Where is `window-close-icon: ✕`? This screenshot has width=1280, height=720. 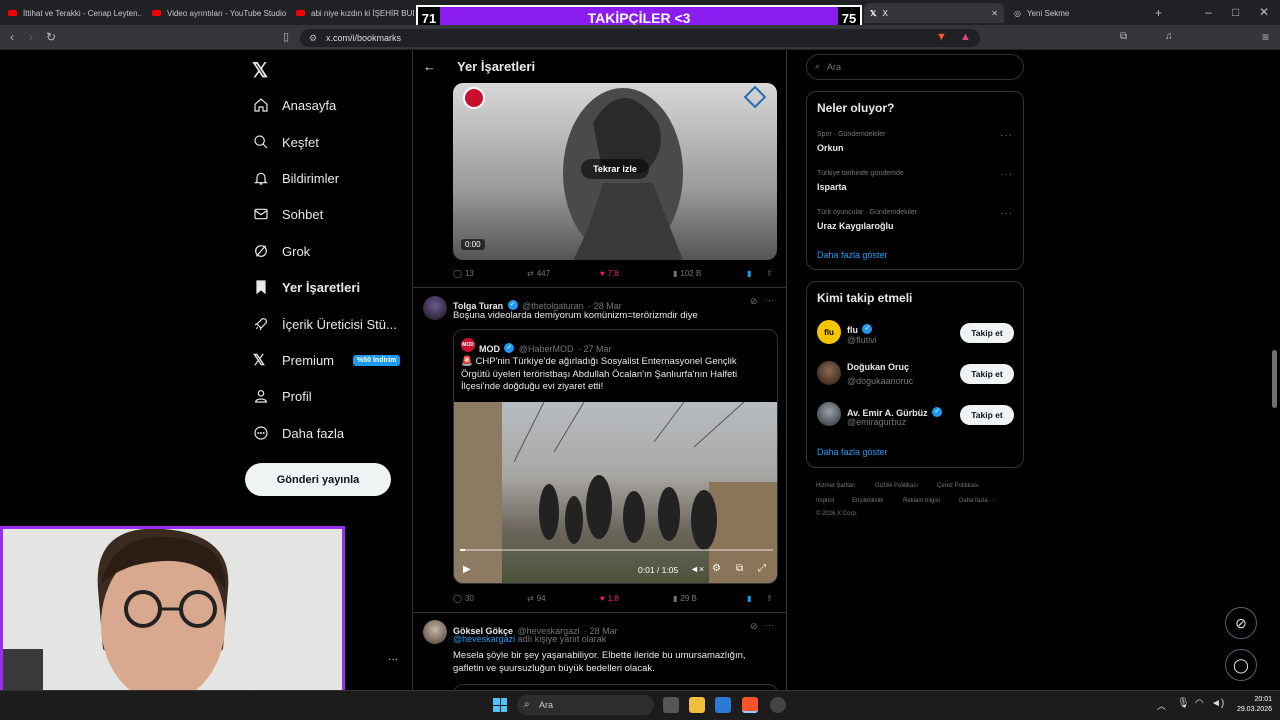 window-close-icon: ✕ is located at coordinates (1264, 12).